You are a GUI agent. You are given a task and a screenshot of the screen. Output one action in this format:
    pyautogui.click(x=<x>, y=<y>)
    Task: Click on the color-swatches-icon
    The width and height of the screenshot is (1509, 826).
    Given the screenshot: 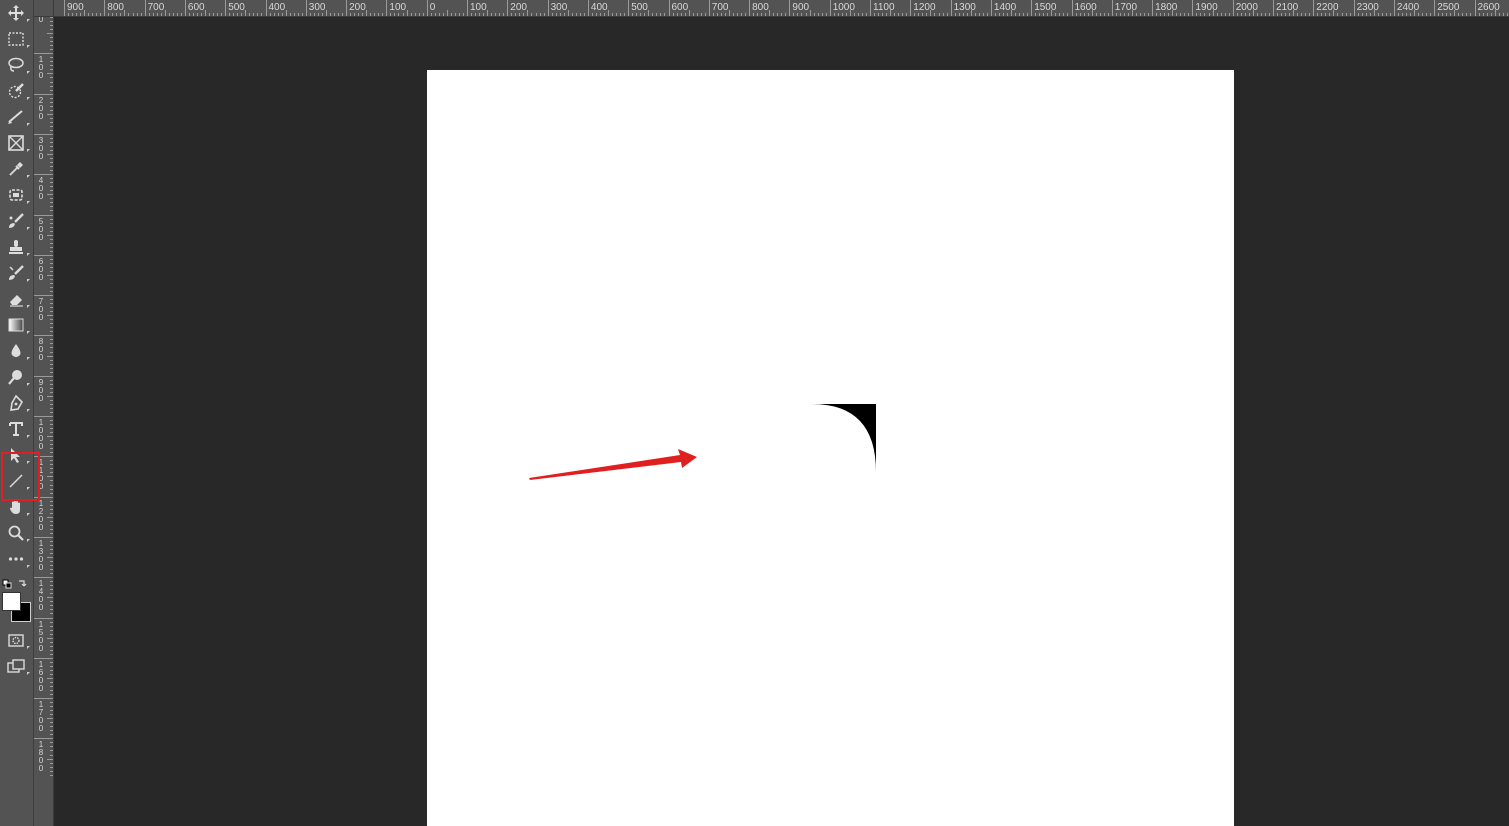 What is the action you would take?
    pyautogui.click(x=17, y=607)
    